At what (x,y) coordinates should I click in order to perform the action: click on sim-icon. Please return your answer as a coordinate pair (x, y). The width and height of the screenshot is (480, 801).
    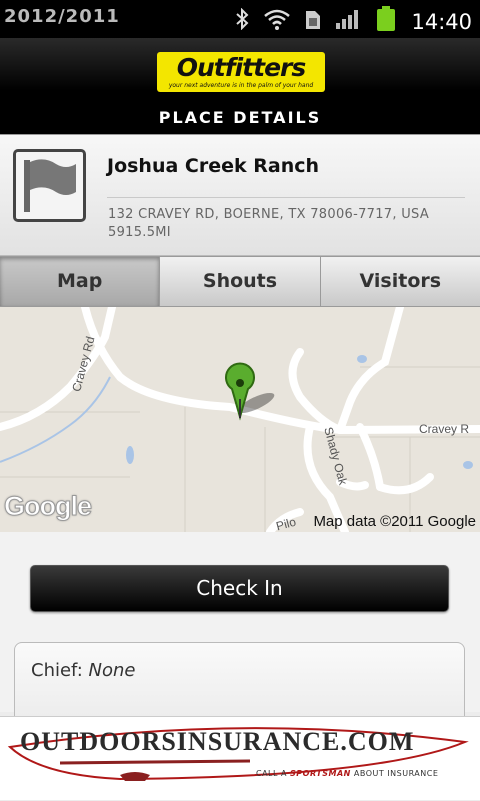
    Looking at the image, I should click on (313, 21).